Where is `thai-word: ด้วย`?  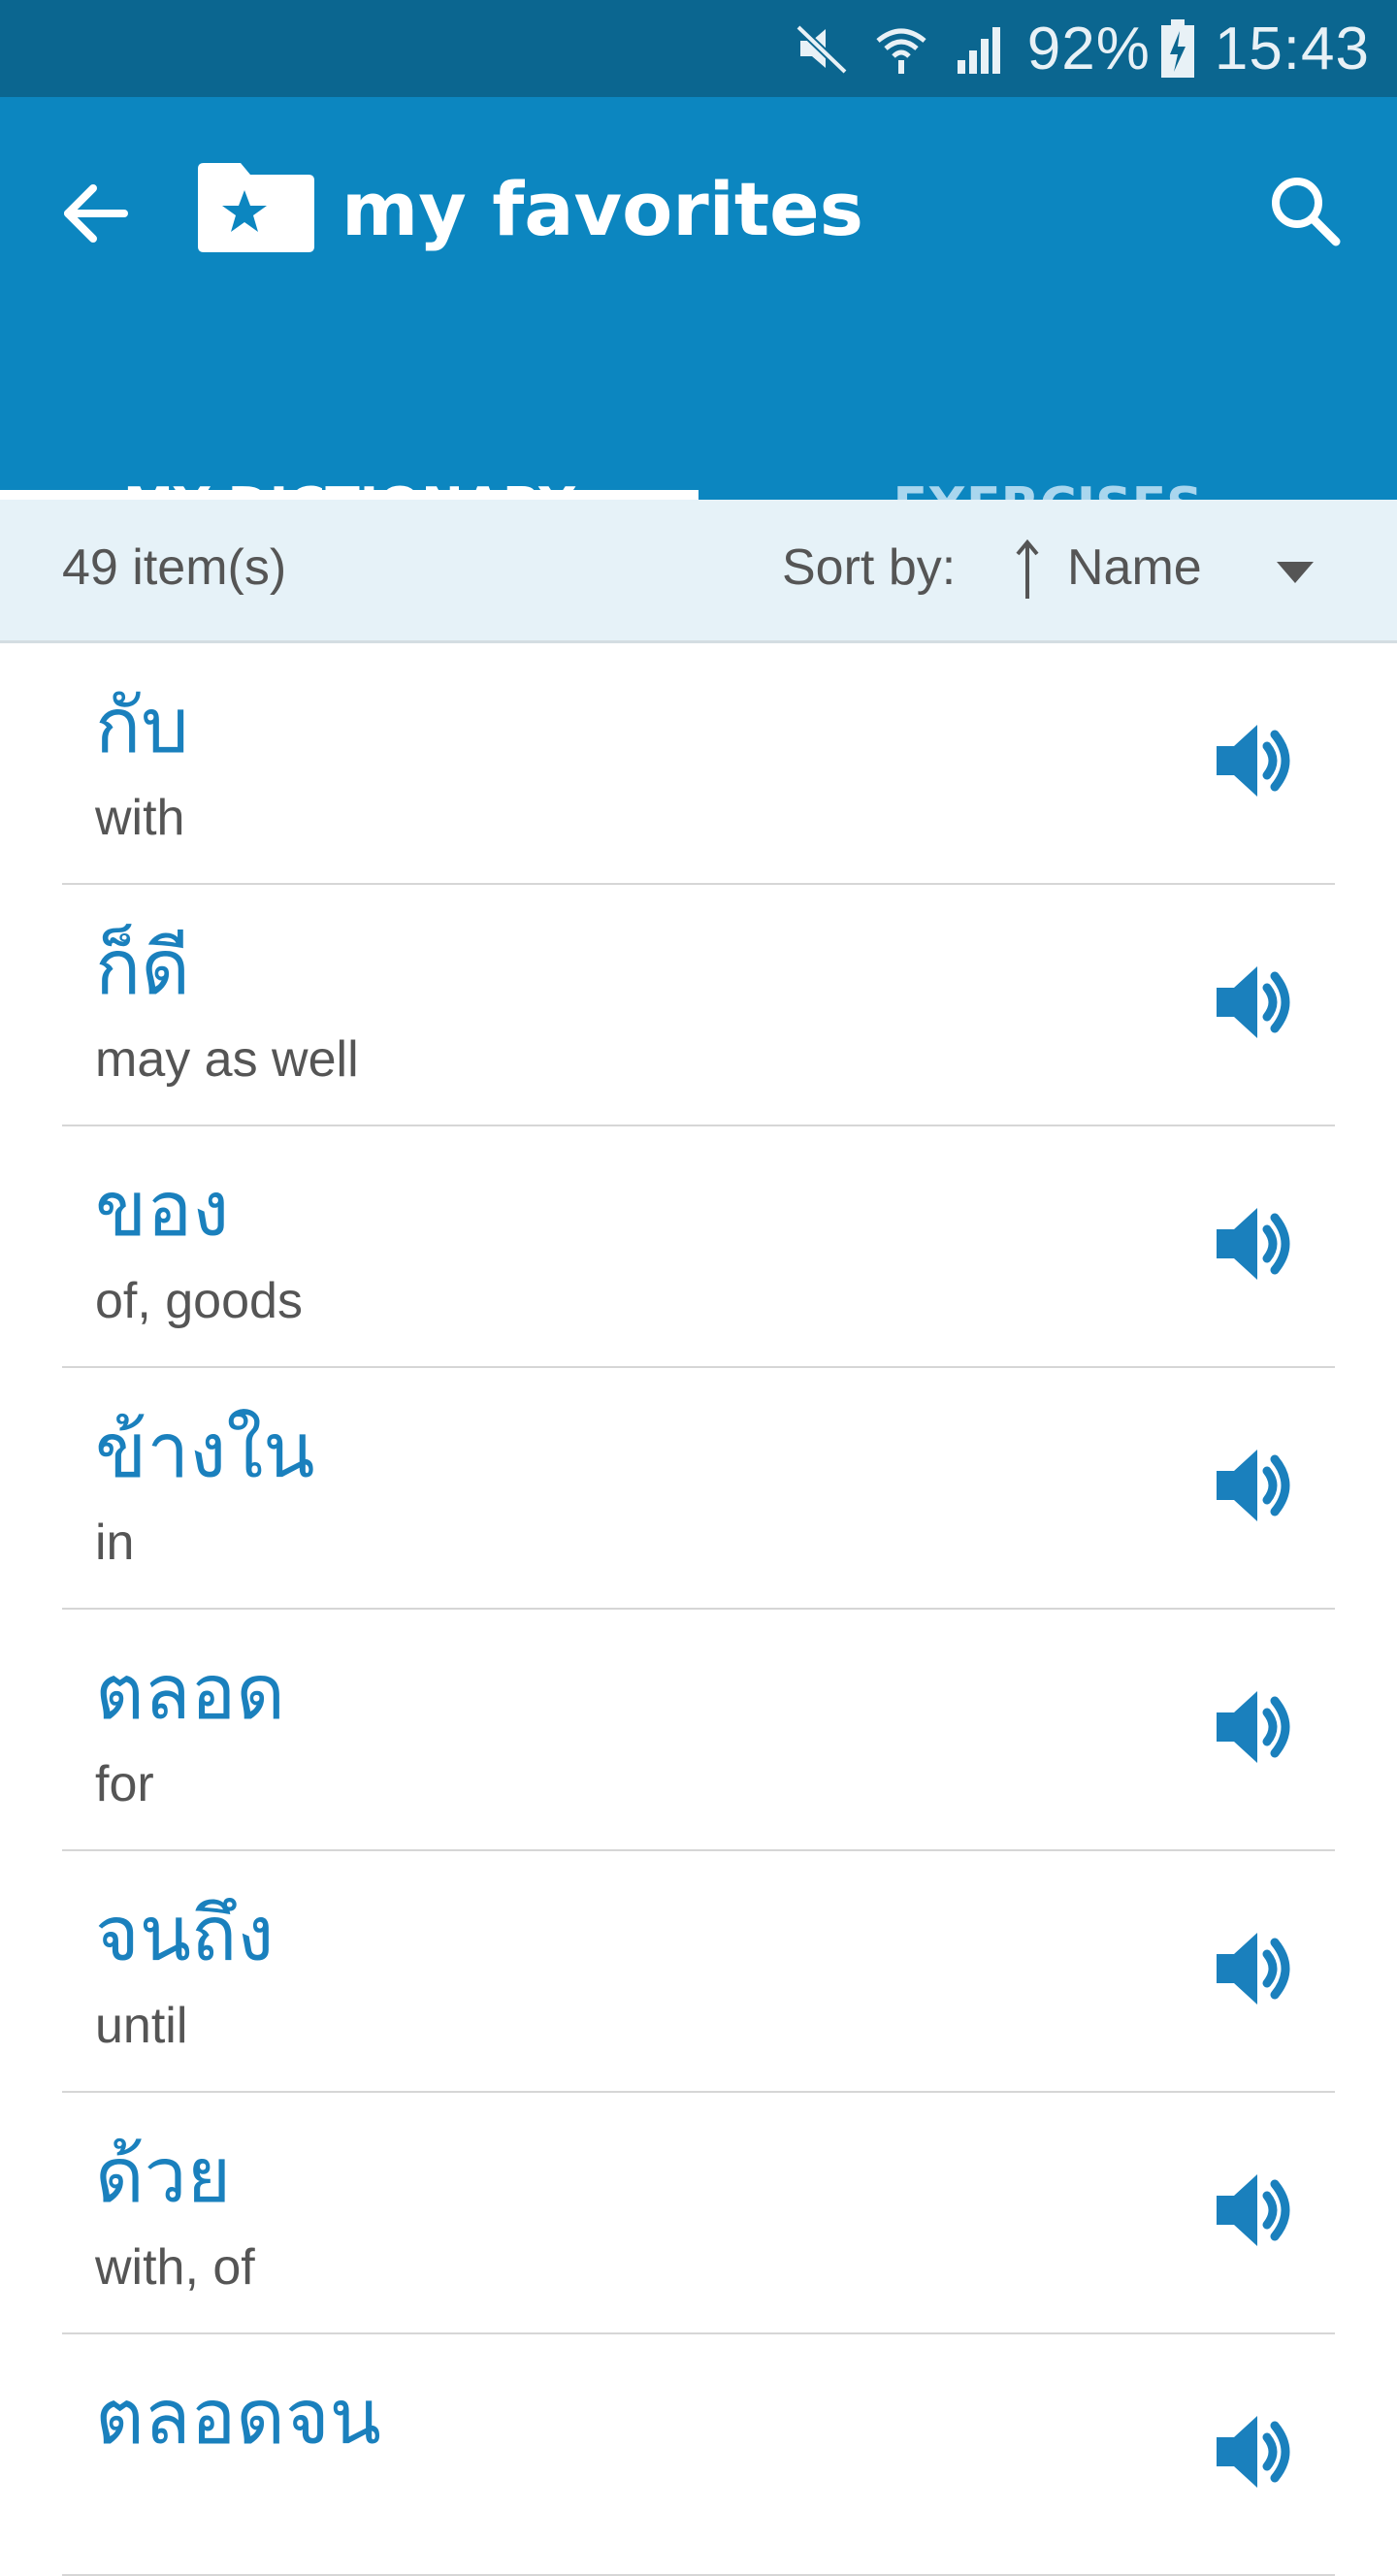
thai-word: ด้วย is located at coordinates (163, 2176).